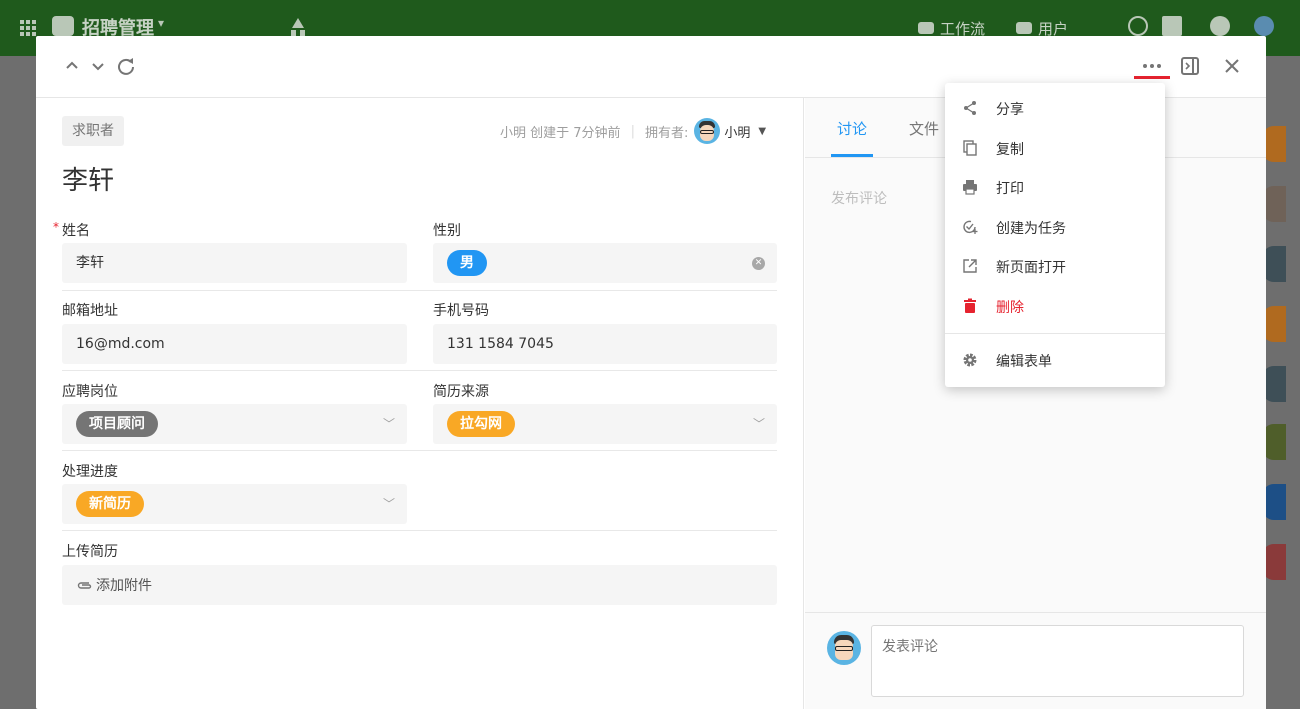 This screenshot has width=1300, height=709. I want to click on app-grid-icon, so click(28, 28).